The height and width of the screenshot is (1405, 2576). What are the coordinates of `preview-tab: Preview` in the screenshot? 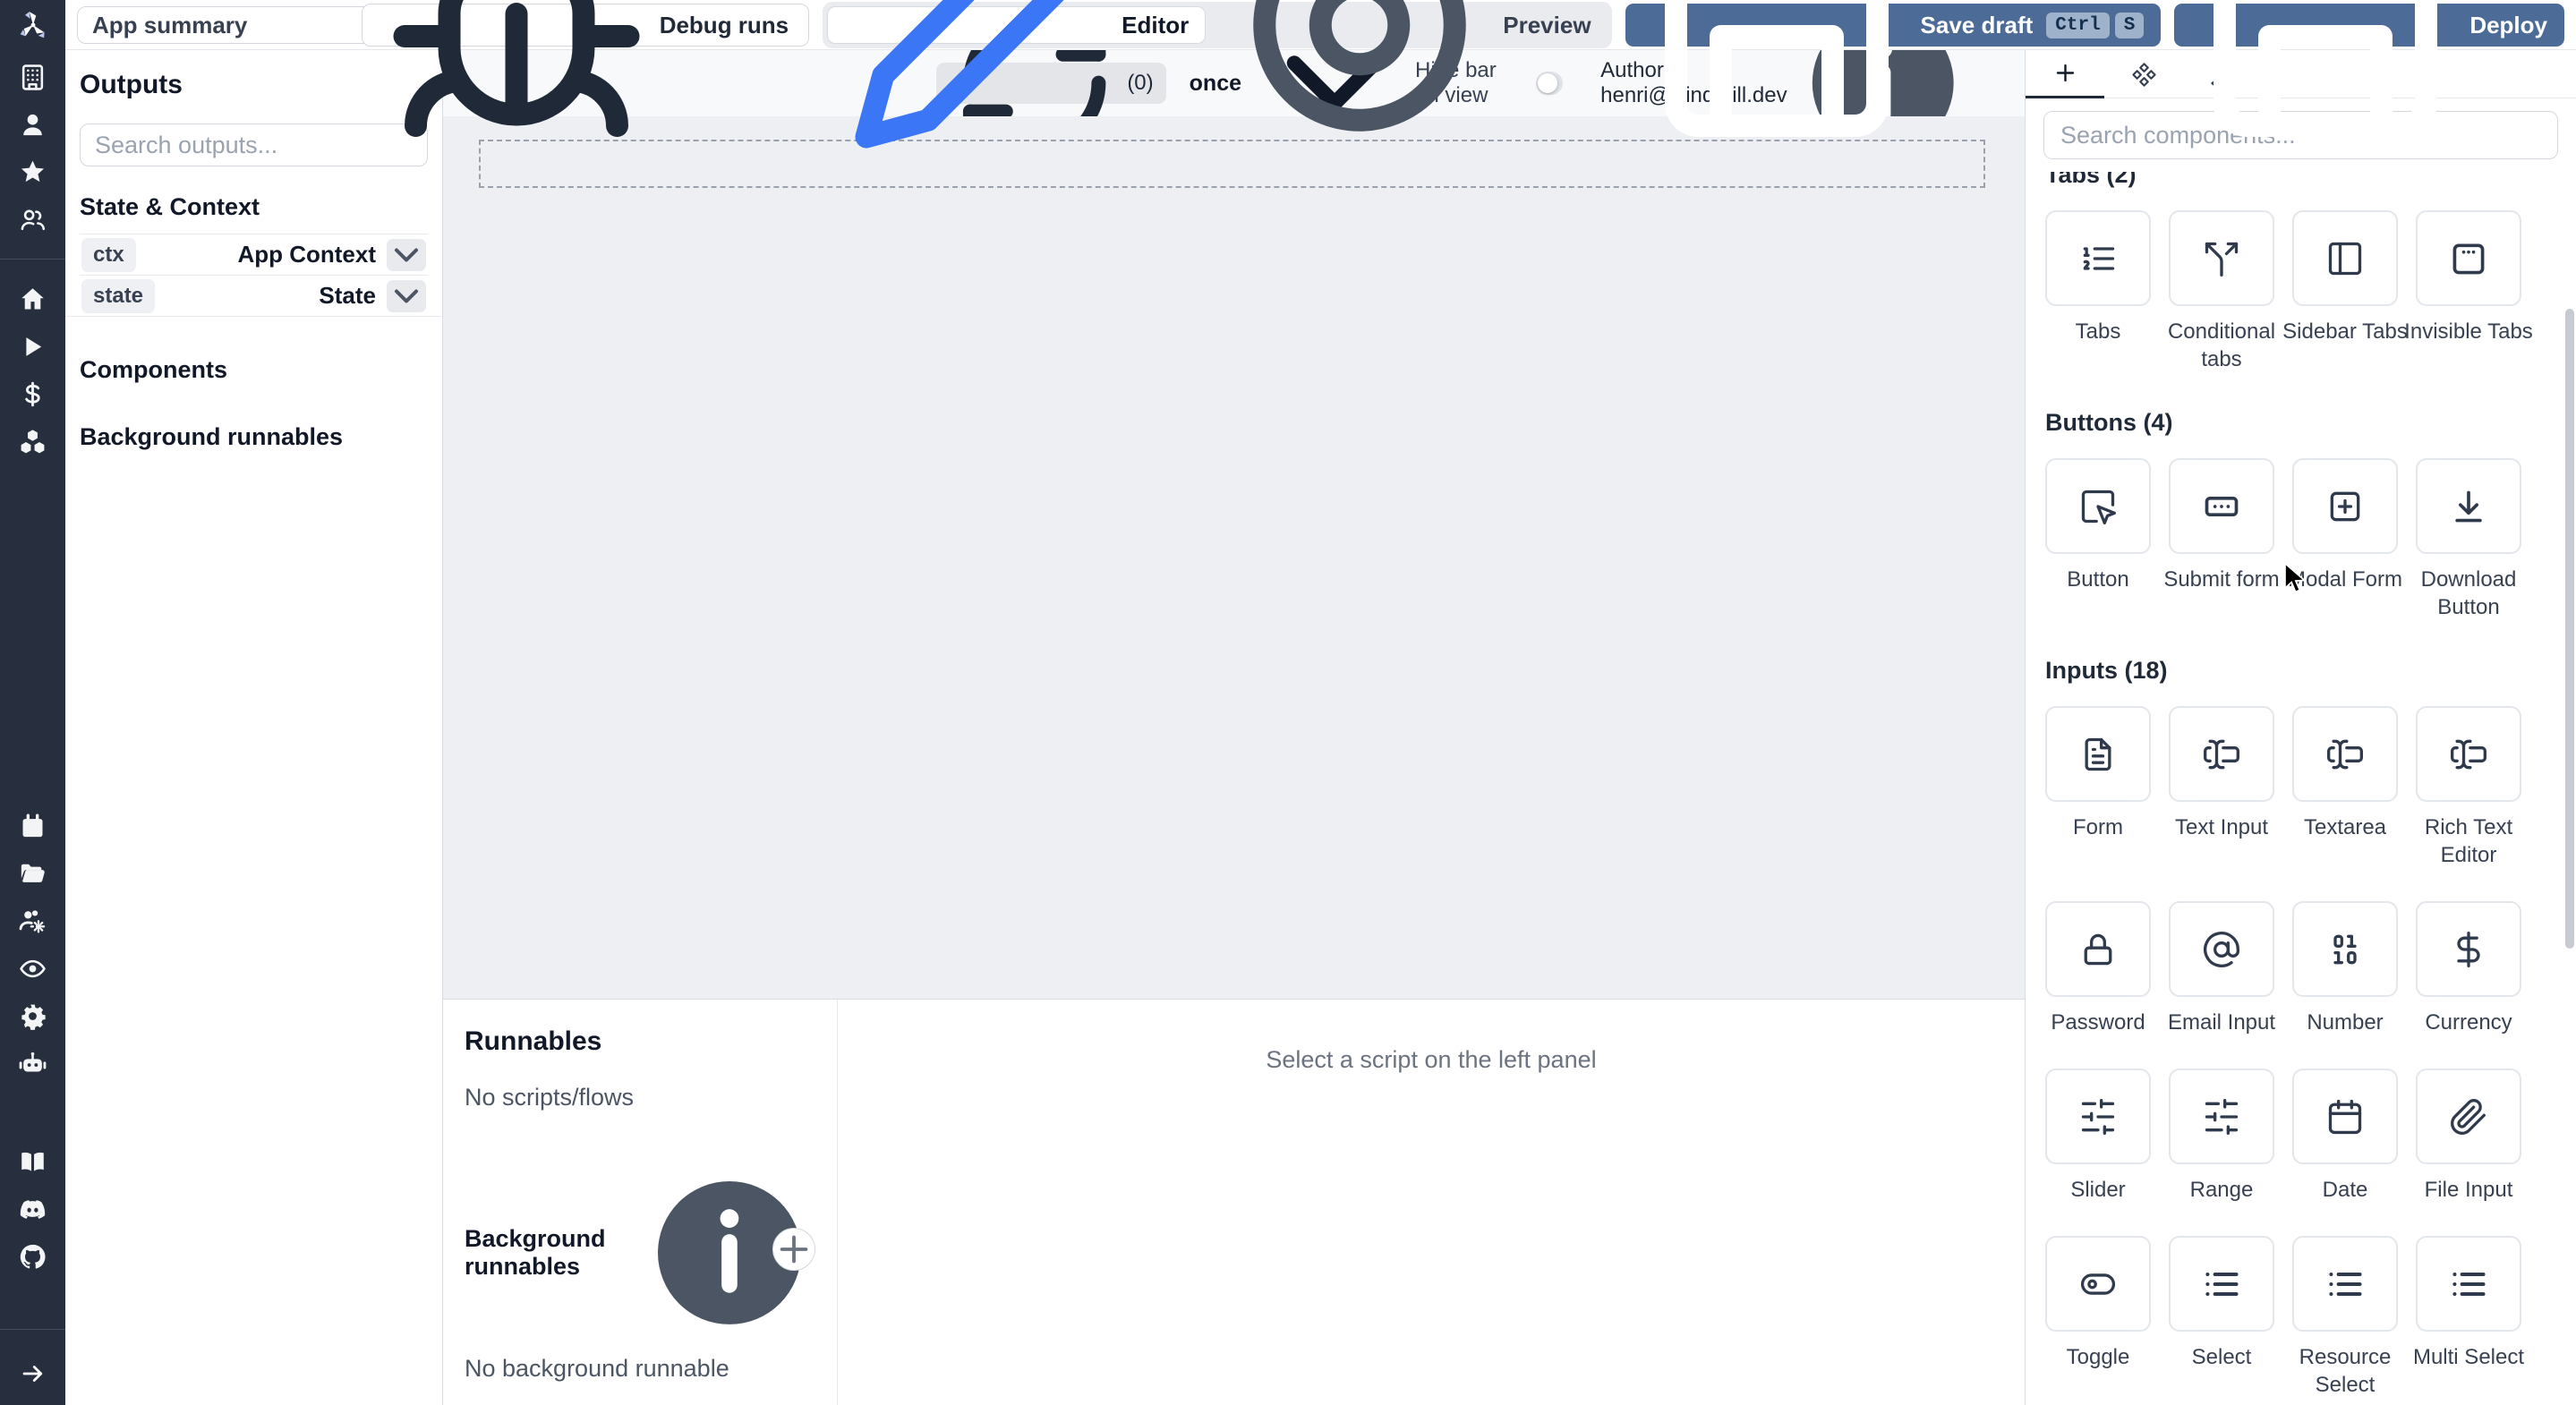 It's located at (1408, 66).